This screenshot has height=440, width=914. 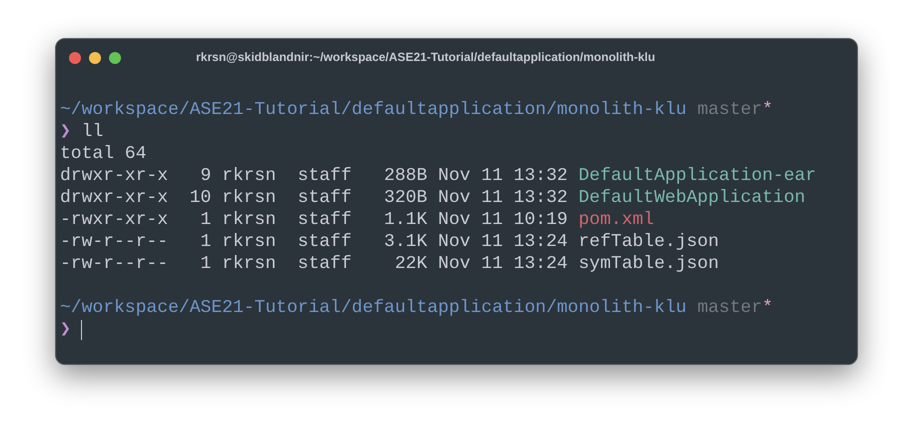 I want to click on file-details: -rw-r--r-- 1 rkrsn staff 3.1K Nov 11 13:24, so click(x=314, y=242).